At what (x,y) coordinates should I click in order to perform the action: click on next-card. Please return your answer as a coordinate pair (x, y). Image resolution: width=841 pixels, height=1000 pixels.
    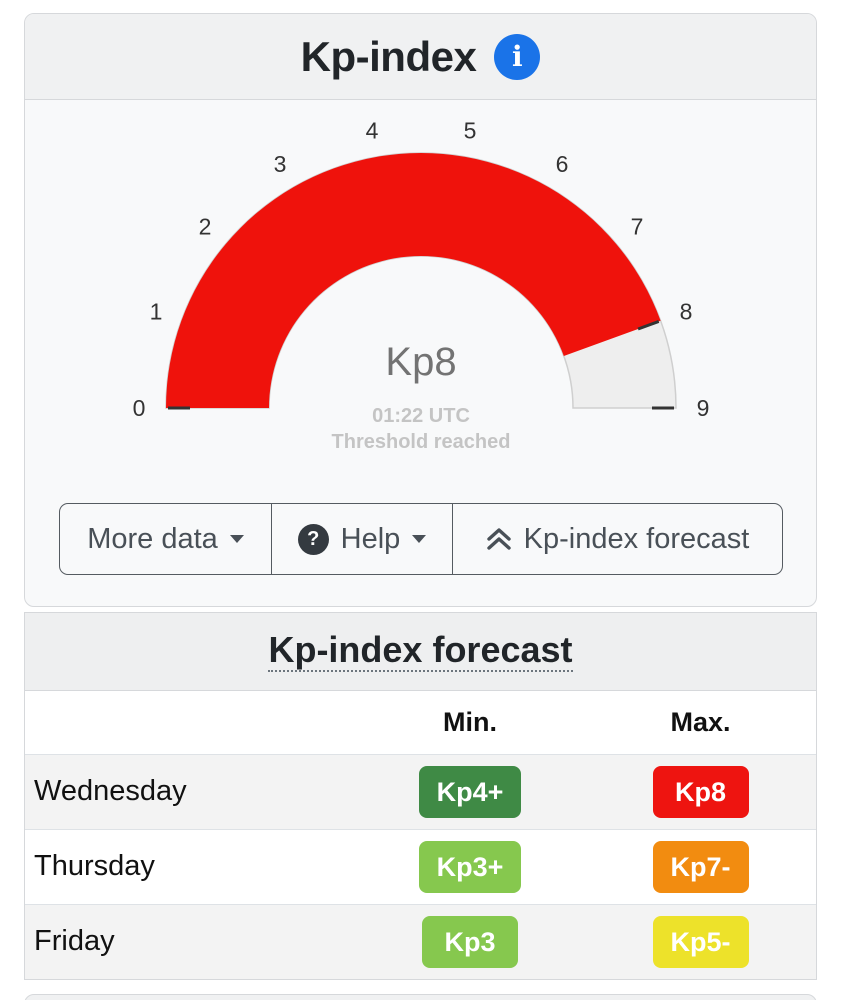
    Looking at the image, I should click on (420, 997).